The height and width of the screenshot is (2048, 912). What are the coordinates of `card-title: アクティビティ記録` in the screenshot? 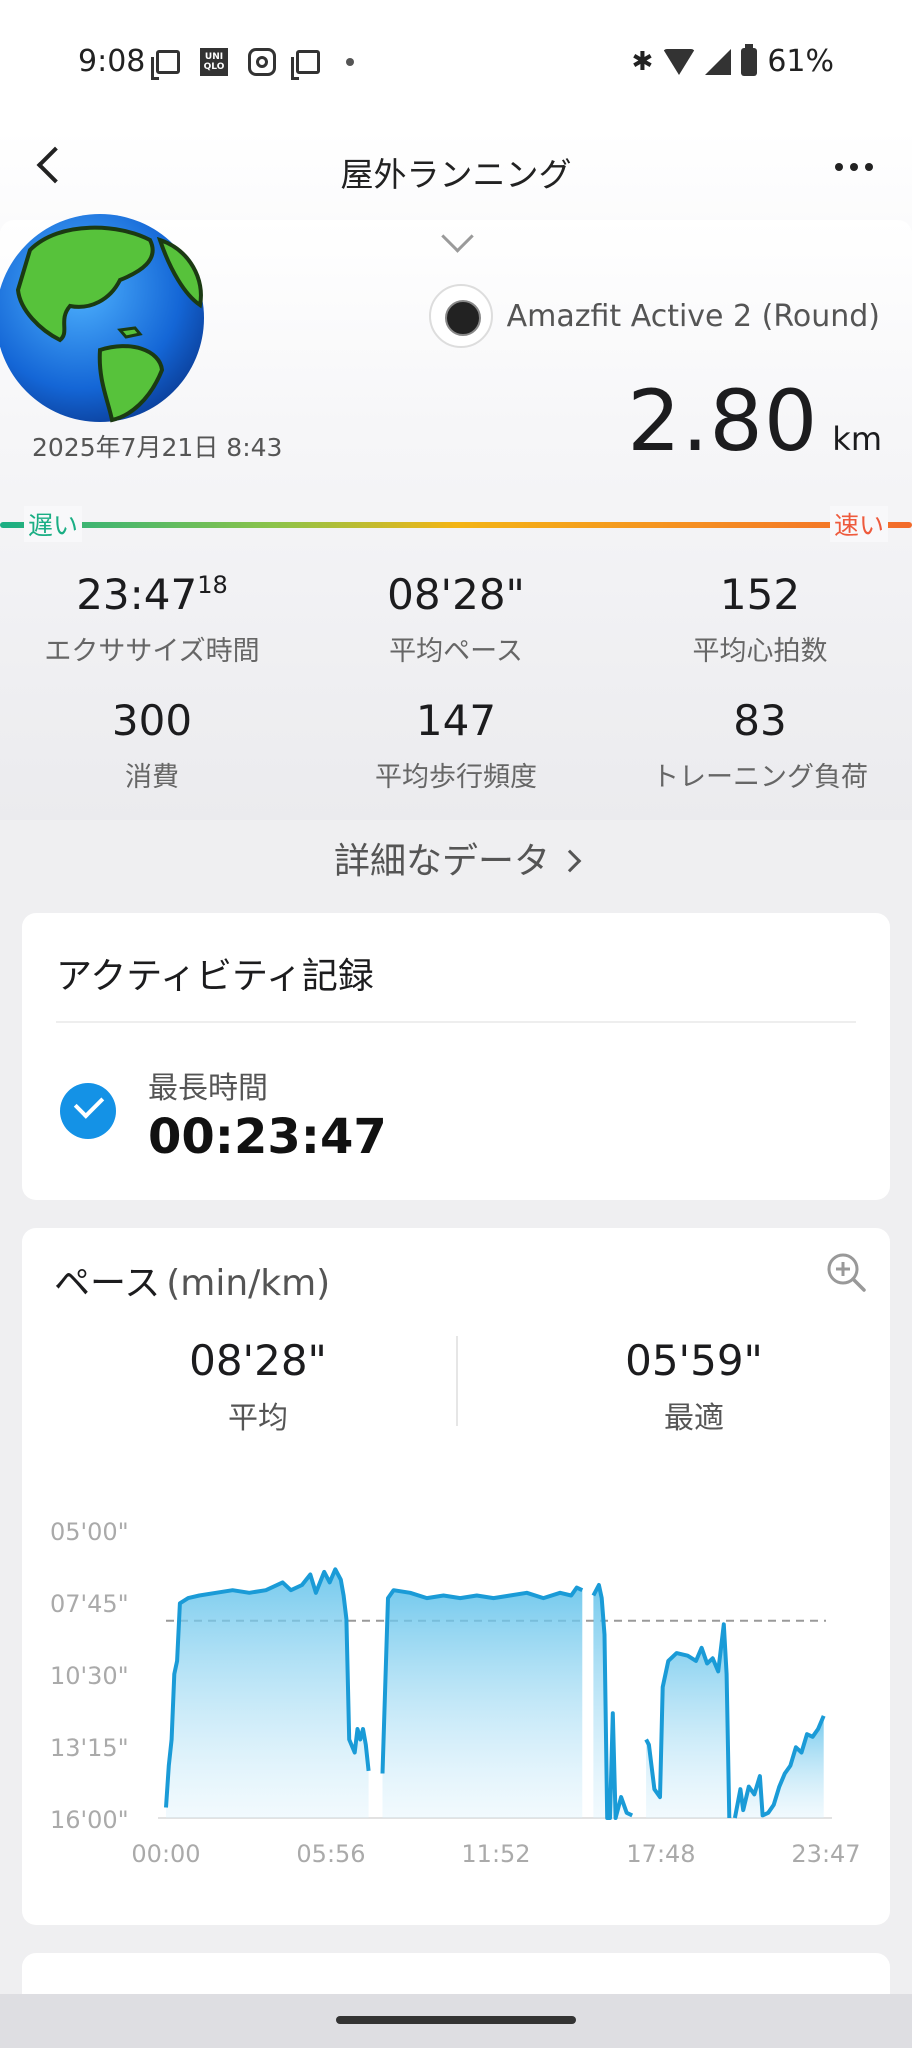 It's located at (215, 976).